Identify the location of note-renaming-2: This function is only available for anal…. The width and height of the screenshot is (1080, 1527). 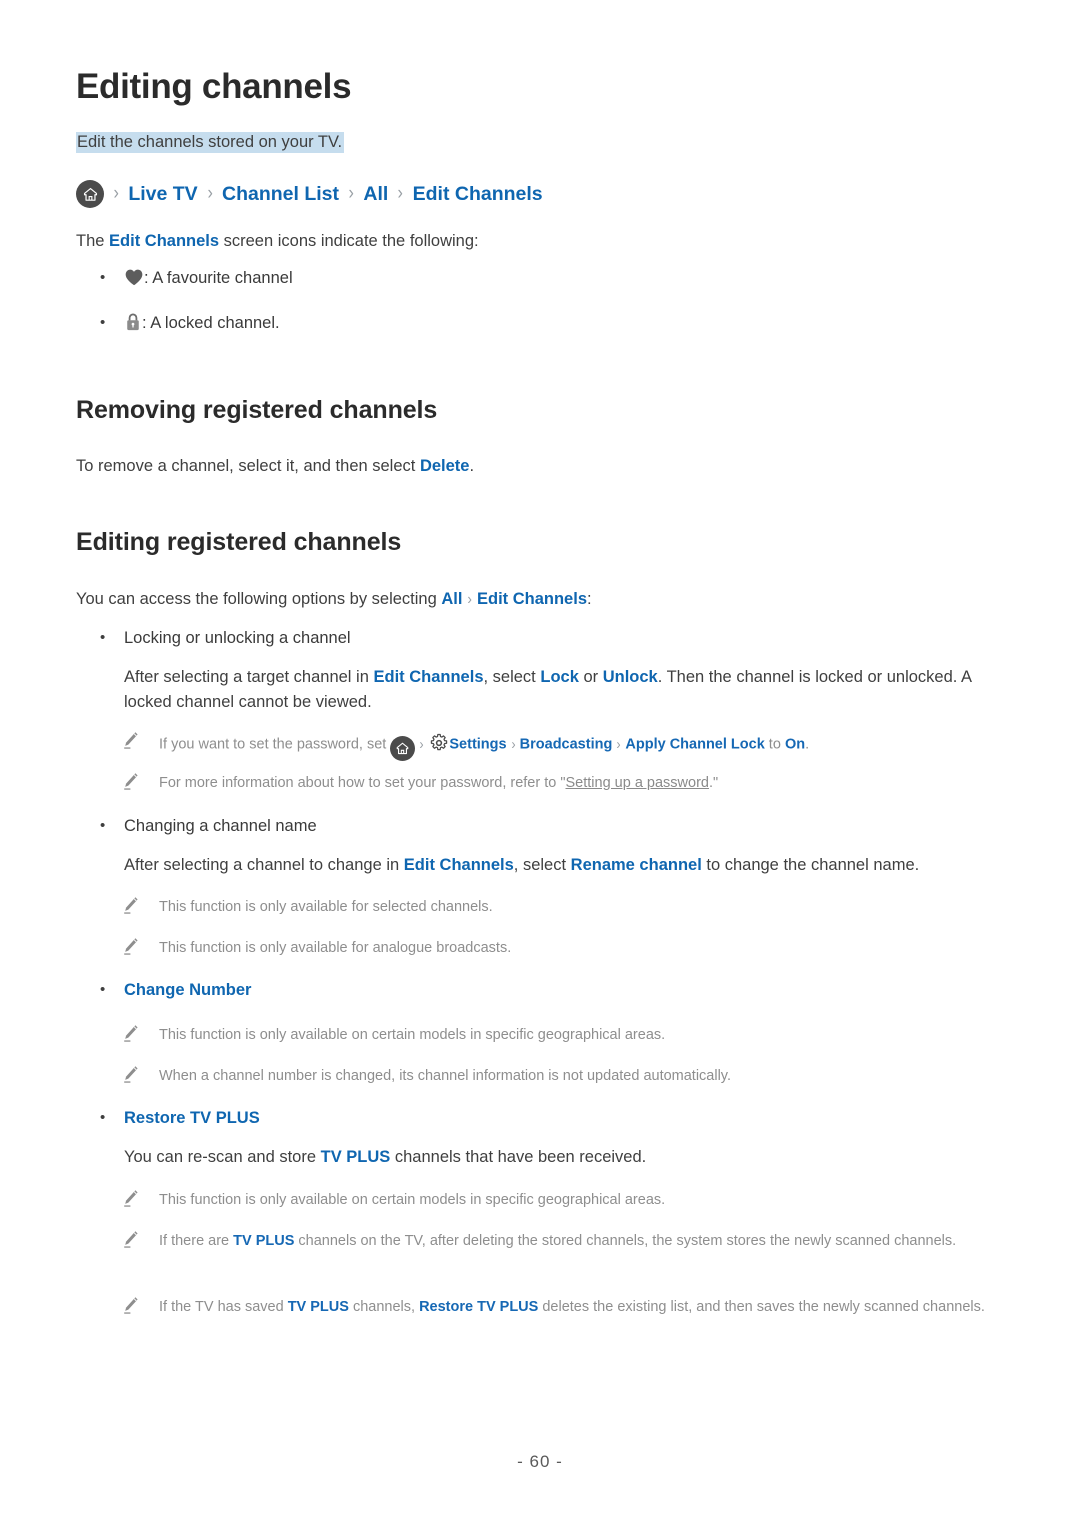
(562, 948).